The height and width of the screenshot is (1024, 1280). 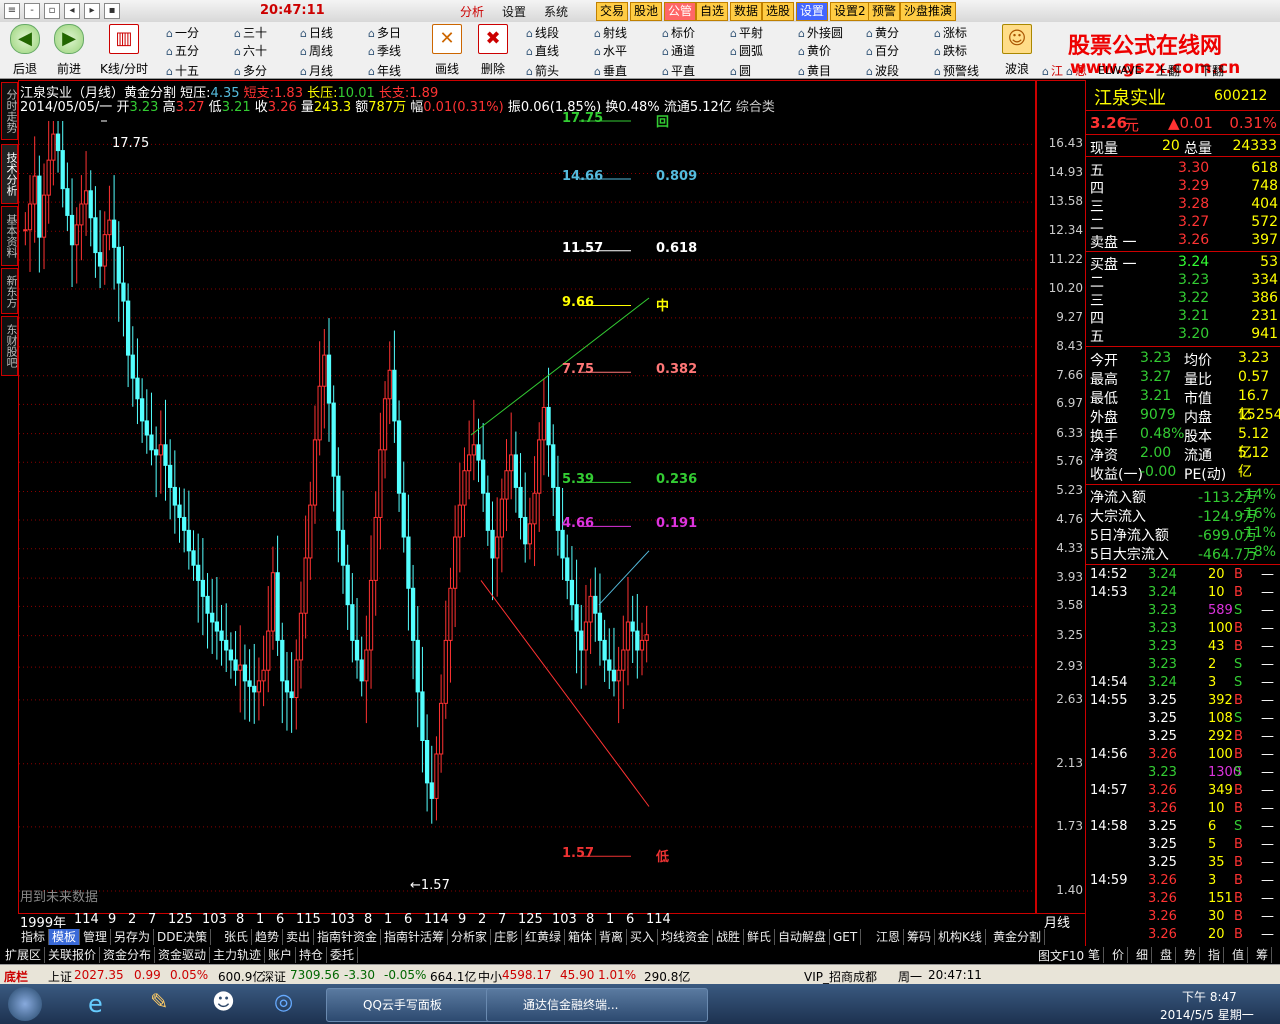 What do you see at coordinates (128, 955) in the screenshot?
I see `lower-tab: 资金分布` at bounding box center [128, 955].